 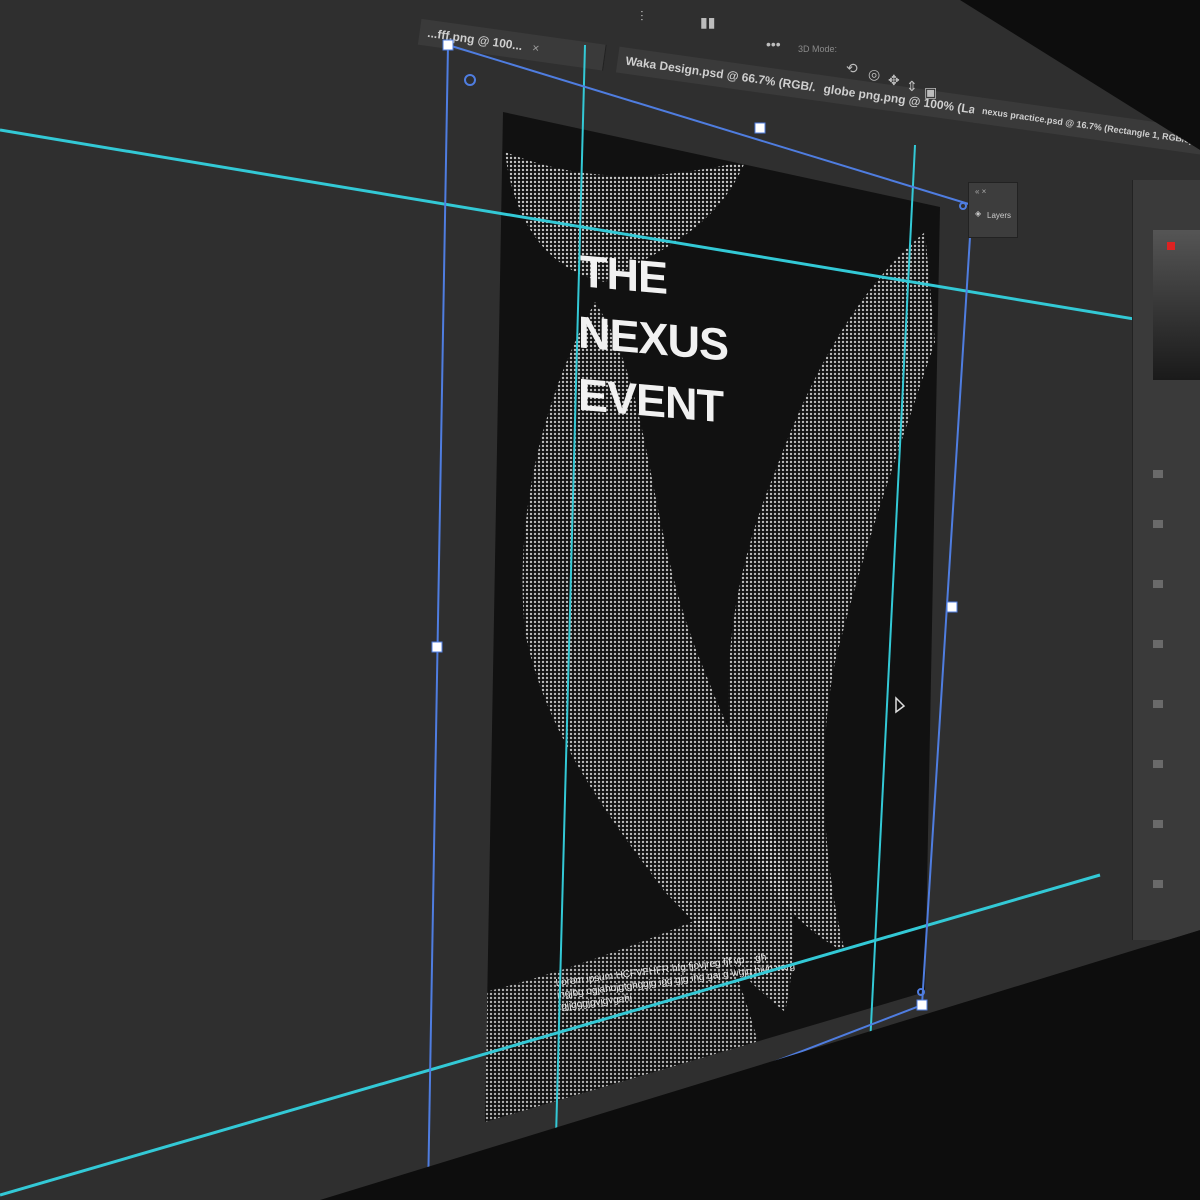 I want to click on color-picker-field, so click(x=1176, y=305).